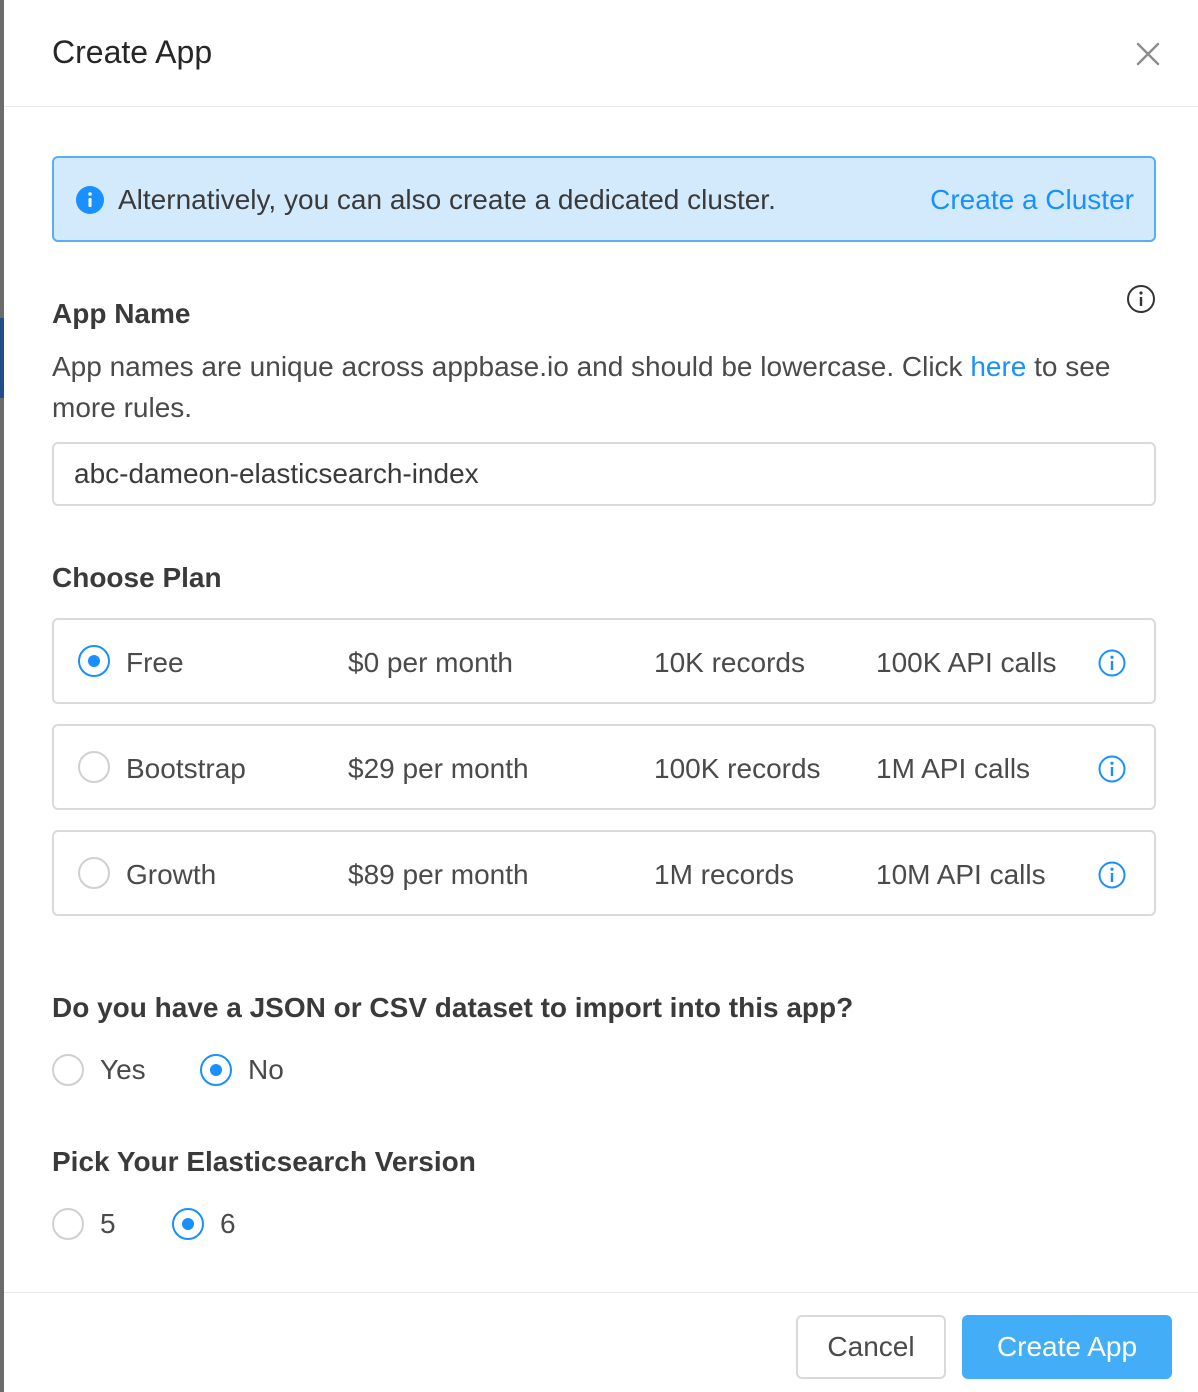  Describe the element at coordinates (123, 1069) in the screenshot. I see `option-label: Yes` at that location.